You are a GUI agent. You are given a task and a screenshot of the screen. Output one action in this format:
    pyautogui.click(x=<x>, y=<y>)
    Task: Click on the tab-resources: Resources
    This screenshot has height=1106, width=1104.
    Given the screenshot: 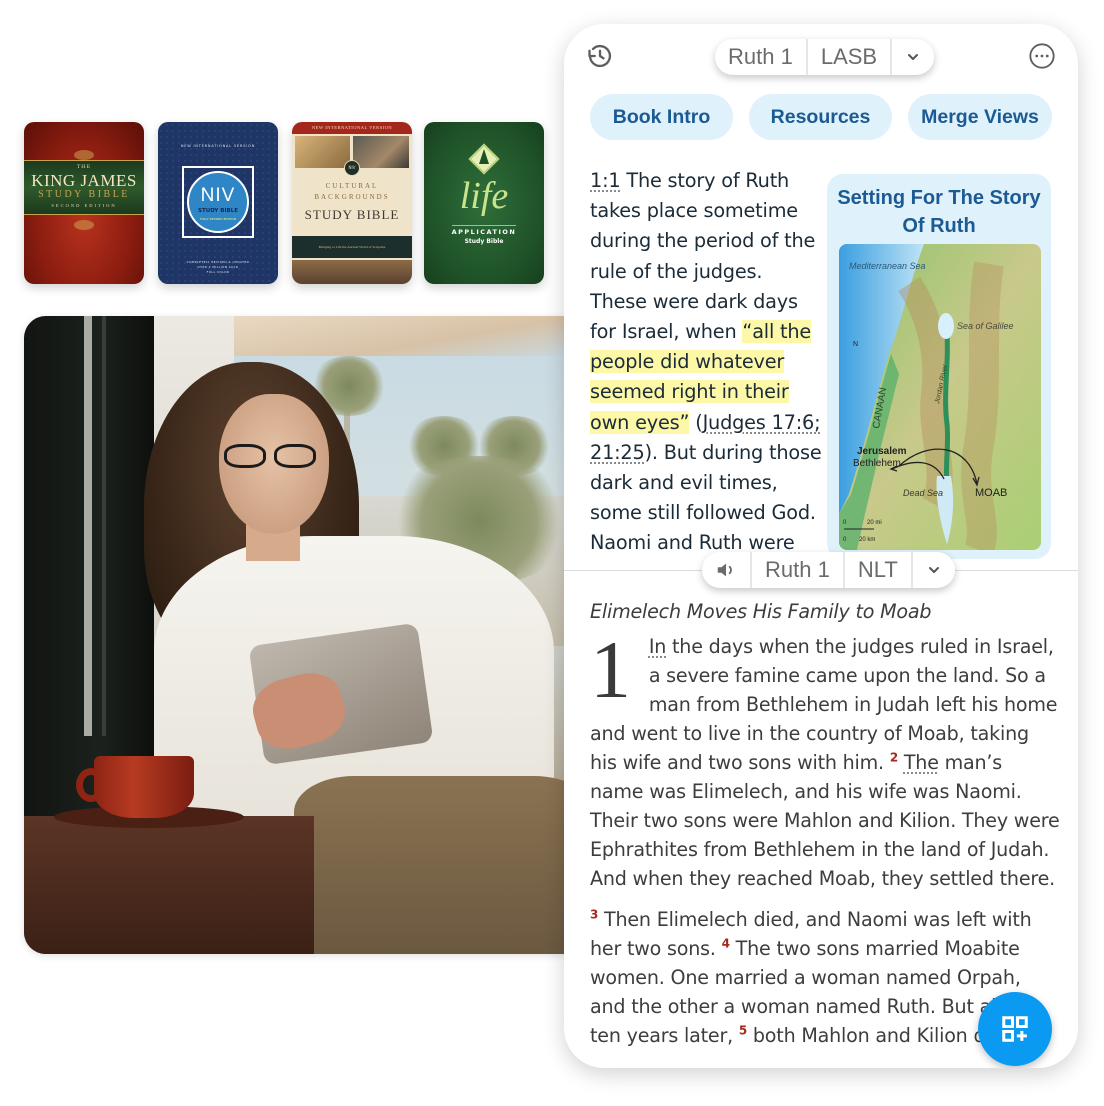 What is the action you would take?
    pyautogui.click(x=820, y=117)
    